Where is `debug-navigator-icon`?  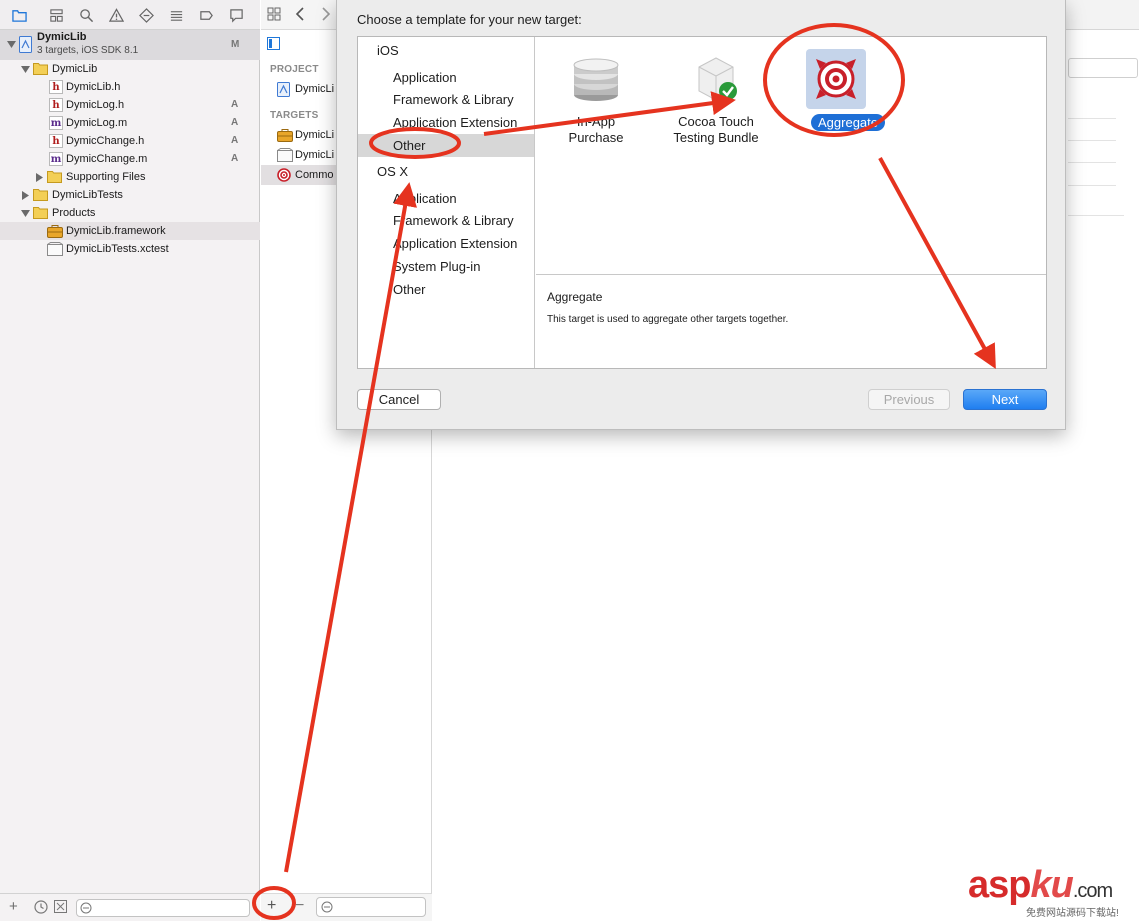 debug-navigator-icon is located at coordinates (176, 15).